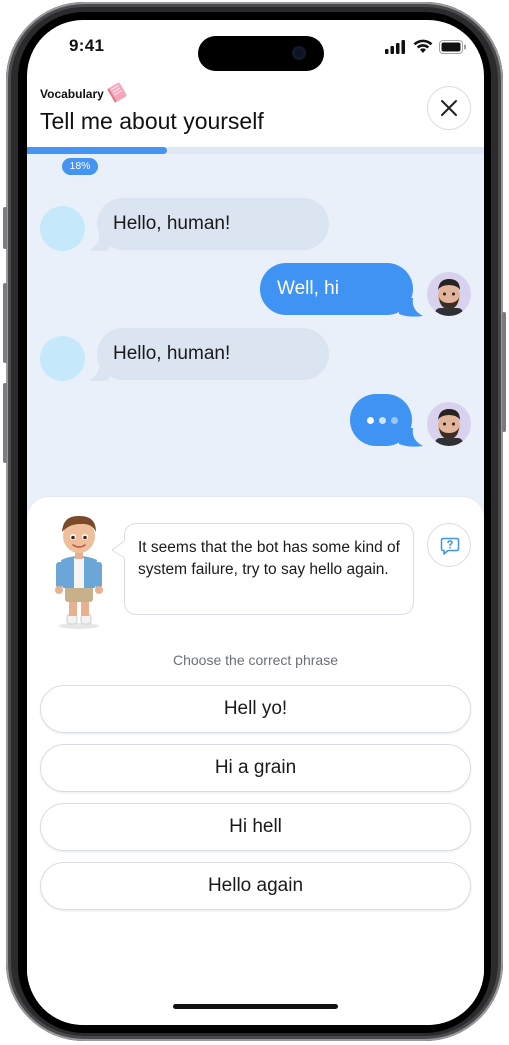 The width and height of the screenshot is (509, 1045). I want to click on power-button, so click(504, 372).